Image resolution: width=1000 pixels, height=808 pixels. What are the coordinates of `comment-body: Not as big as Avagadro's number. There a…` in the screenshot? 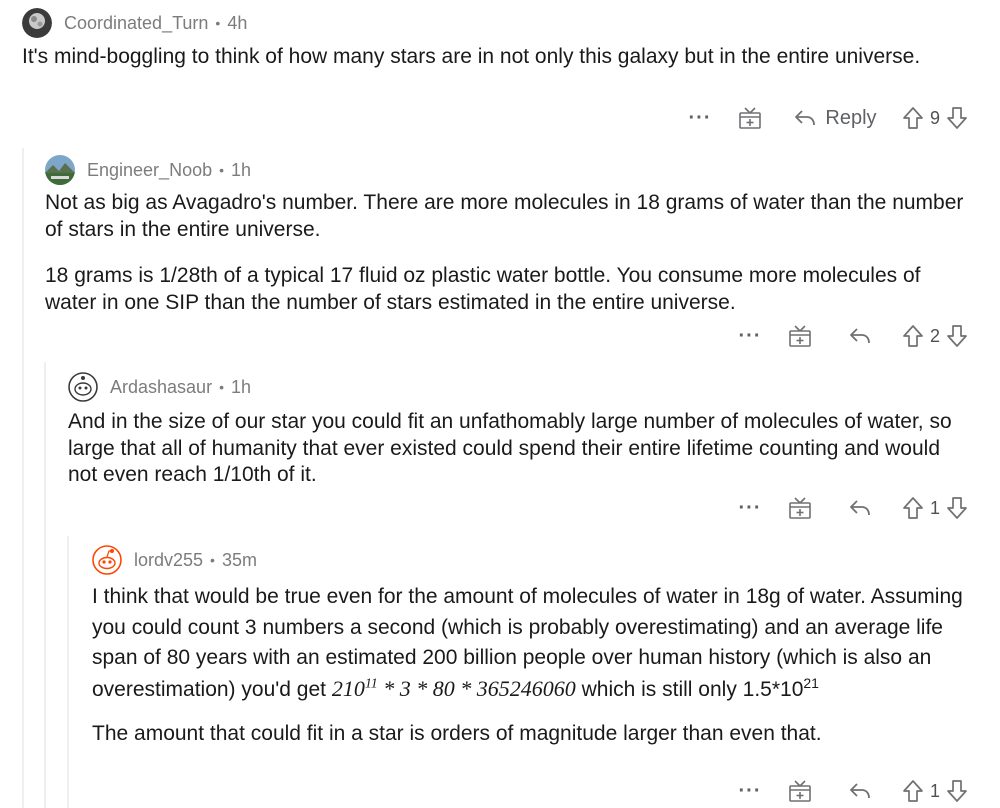 It's located at (507, 253).